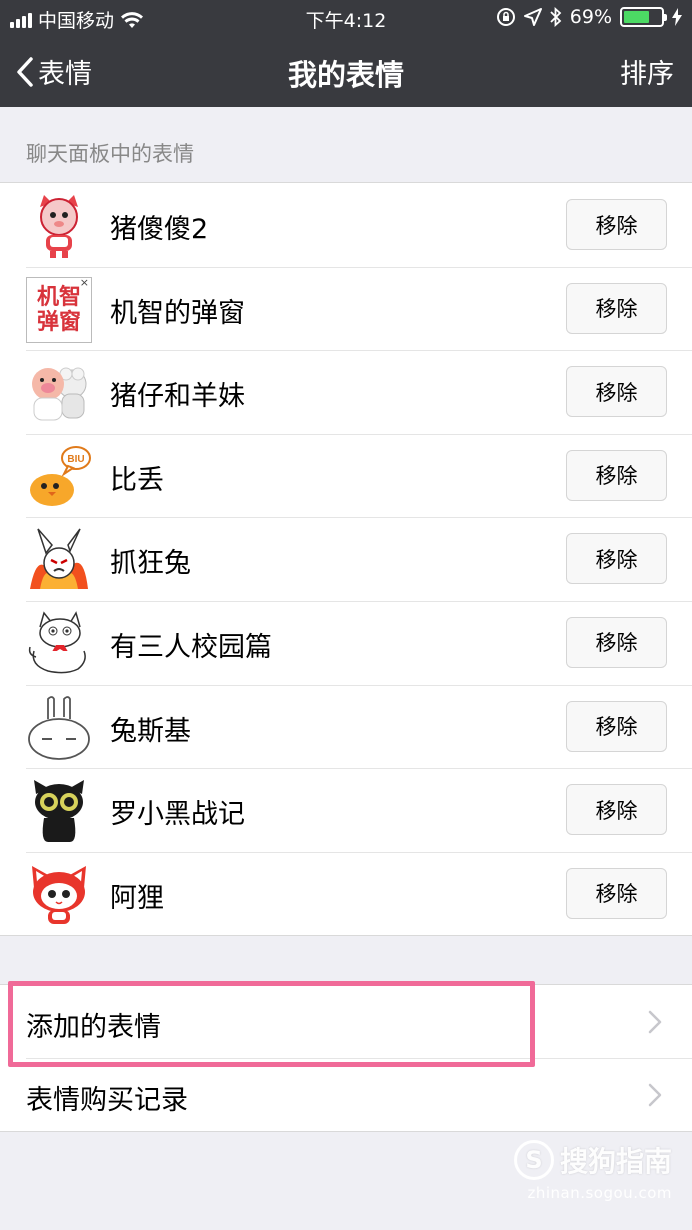 This screenshot has width=692, height=1230. I want to click on battery-icon, so click(643, 17).